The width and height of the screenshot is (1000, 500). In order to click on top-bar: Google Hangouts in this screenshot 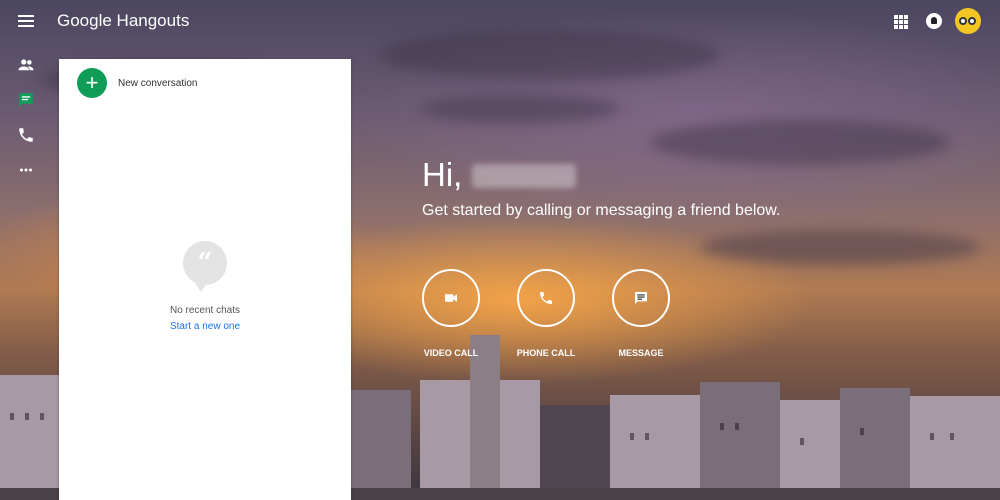, I will do `click(500, 22)`.